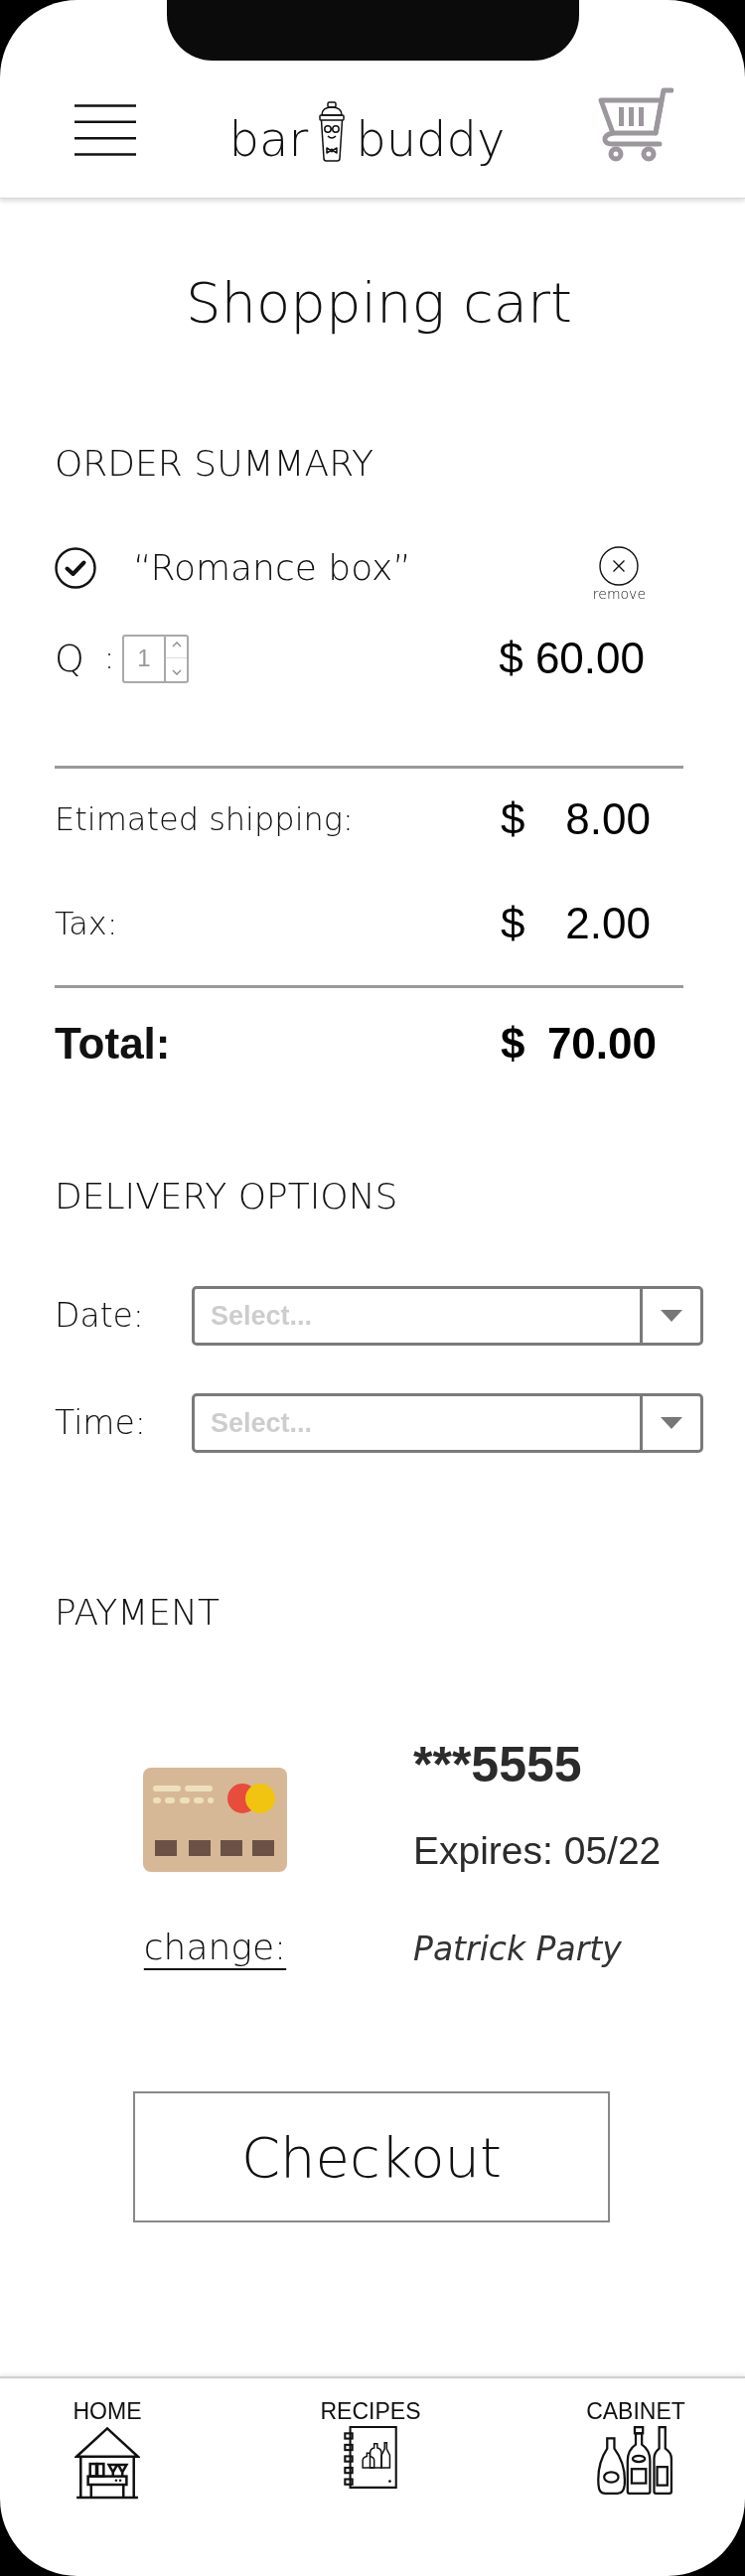  I want to click on shaker-mascot-icon, so click(333, 131).